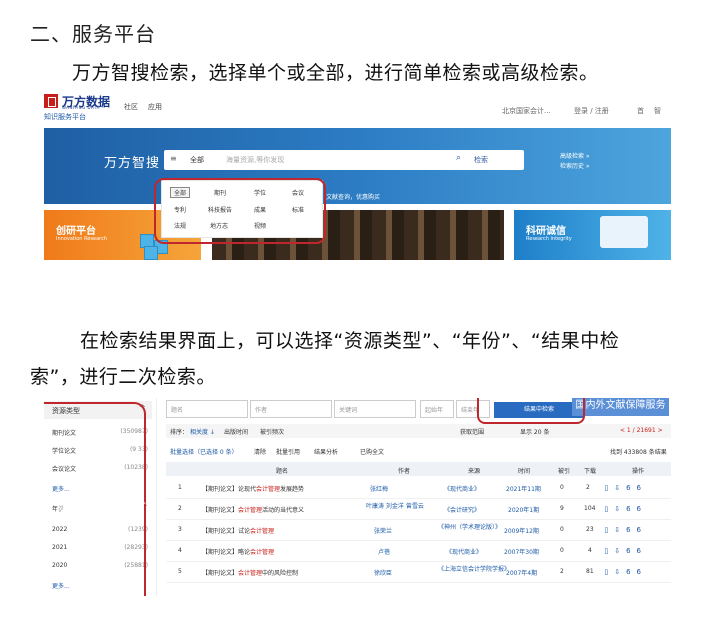 The width and height of the screenshot is (708, 640). I want to click on logo-tagline: 知识服务平台, so click(65, 117).